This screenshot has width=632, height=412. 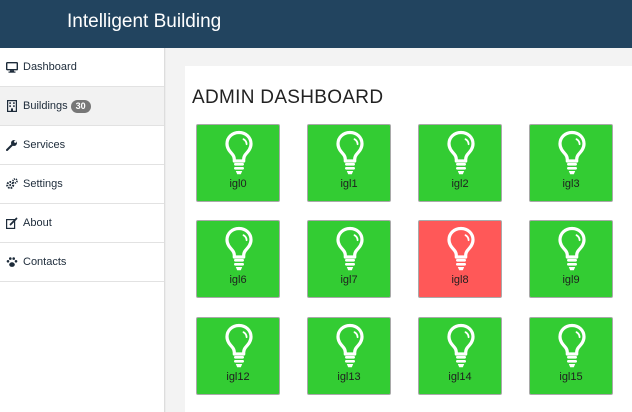 What do you see at coordinates (238, 280) in the screenshot?
I see `tile-label: igl6` at bounding box center [238, 280].